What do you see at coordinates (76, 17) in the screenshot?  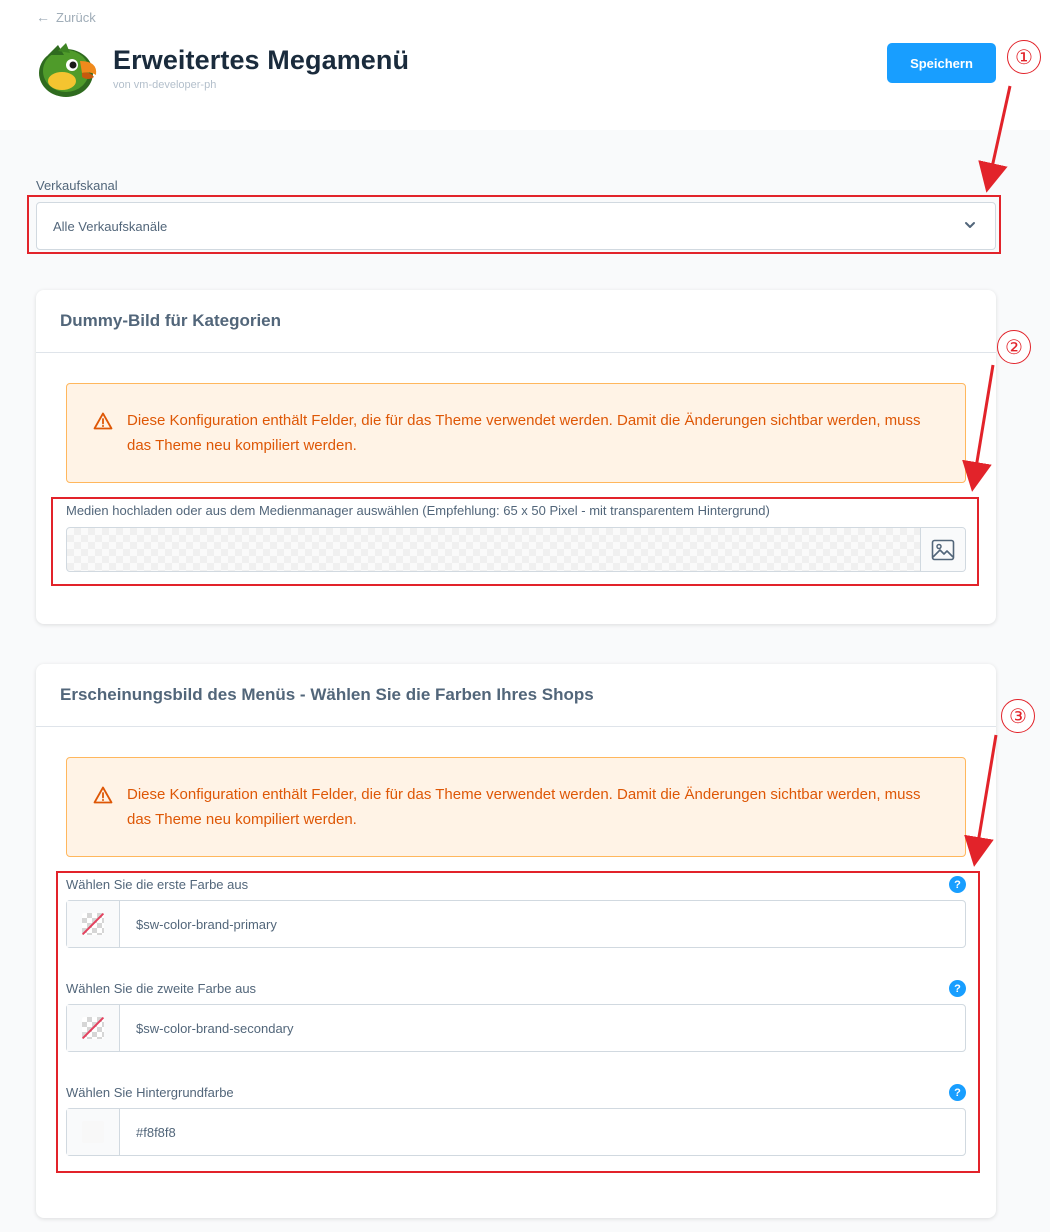 I see `back-label: Zurück` at bounding box center [76, 17].